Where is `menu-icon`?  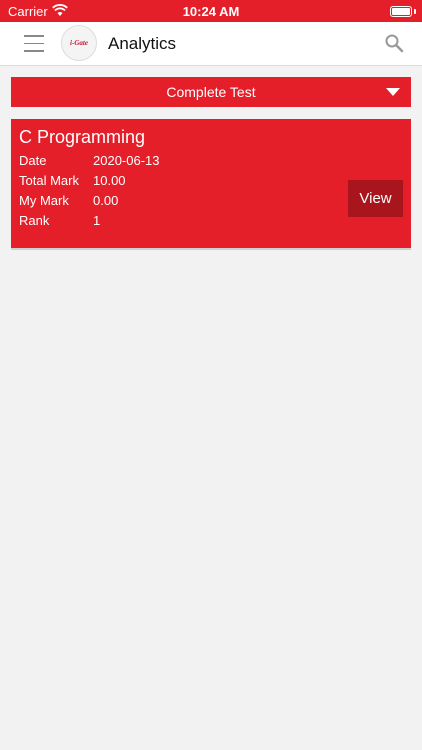
menu-icon is located at coordinates (34, 44).